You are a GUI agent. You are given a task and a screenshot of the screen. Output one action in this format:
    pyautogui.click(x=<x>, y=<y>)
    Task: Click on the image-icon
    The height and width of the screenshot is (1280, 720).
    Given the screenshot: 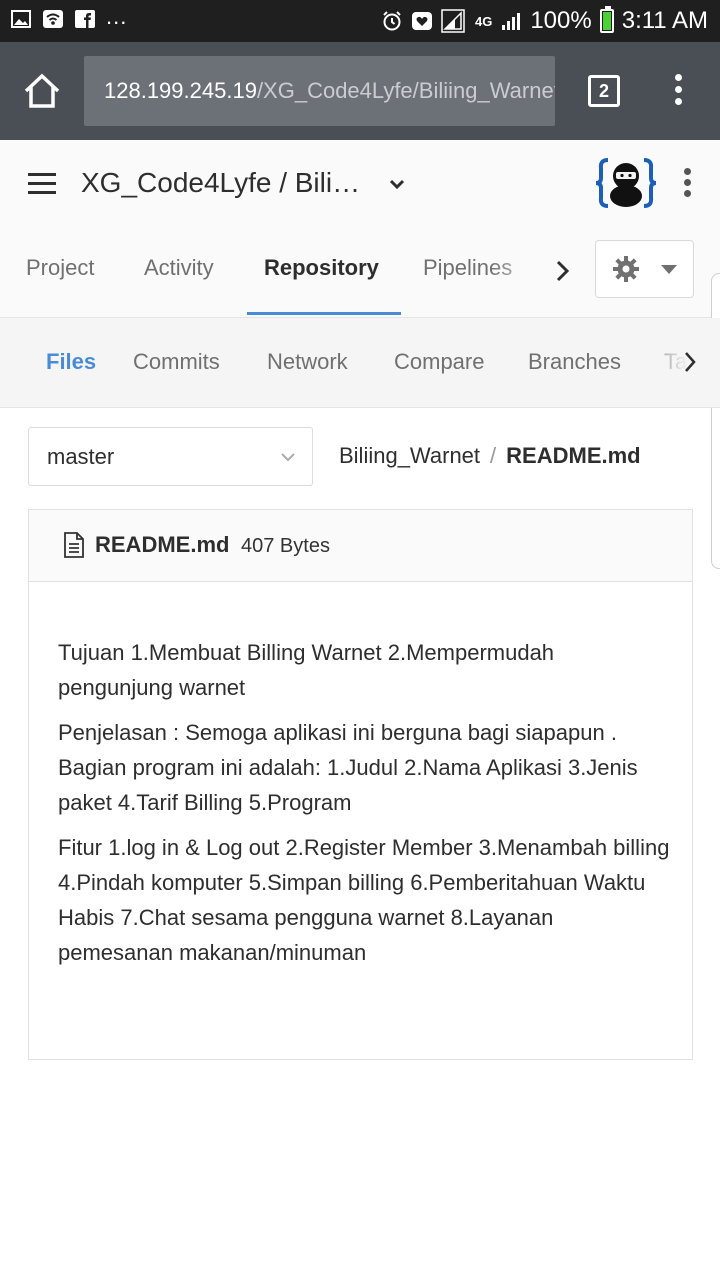 What is the action you would take?
    pyautogui.click(x=21, y=19)
    